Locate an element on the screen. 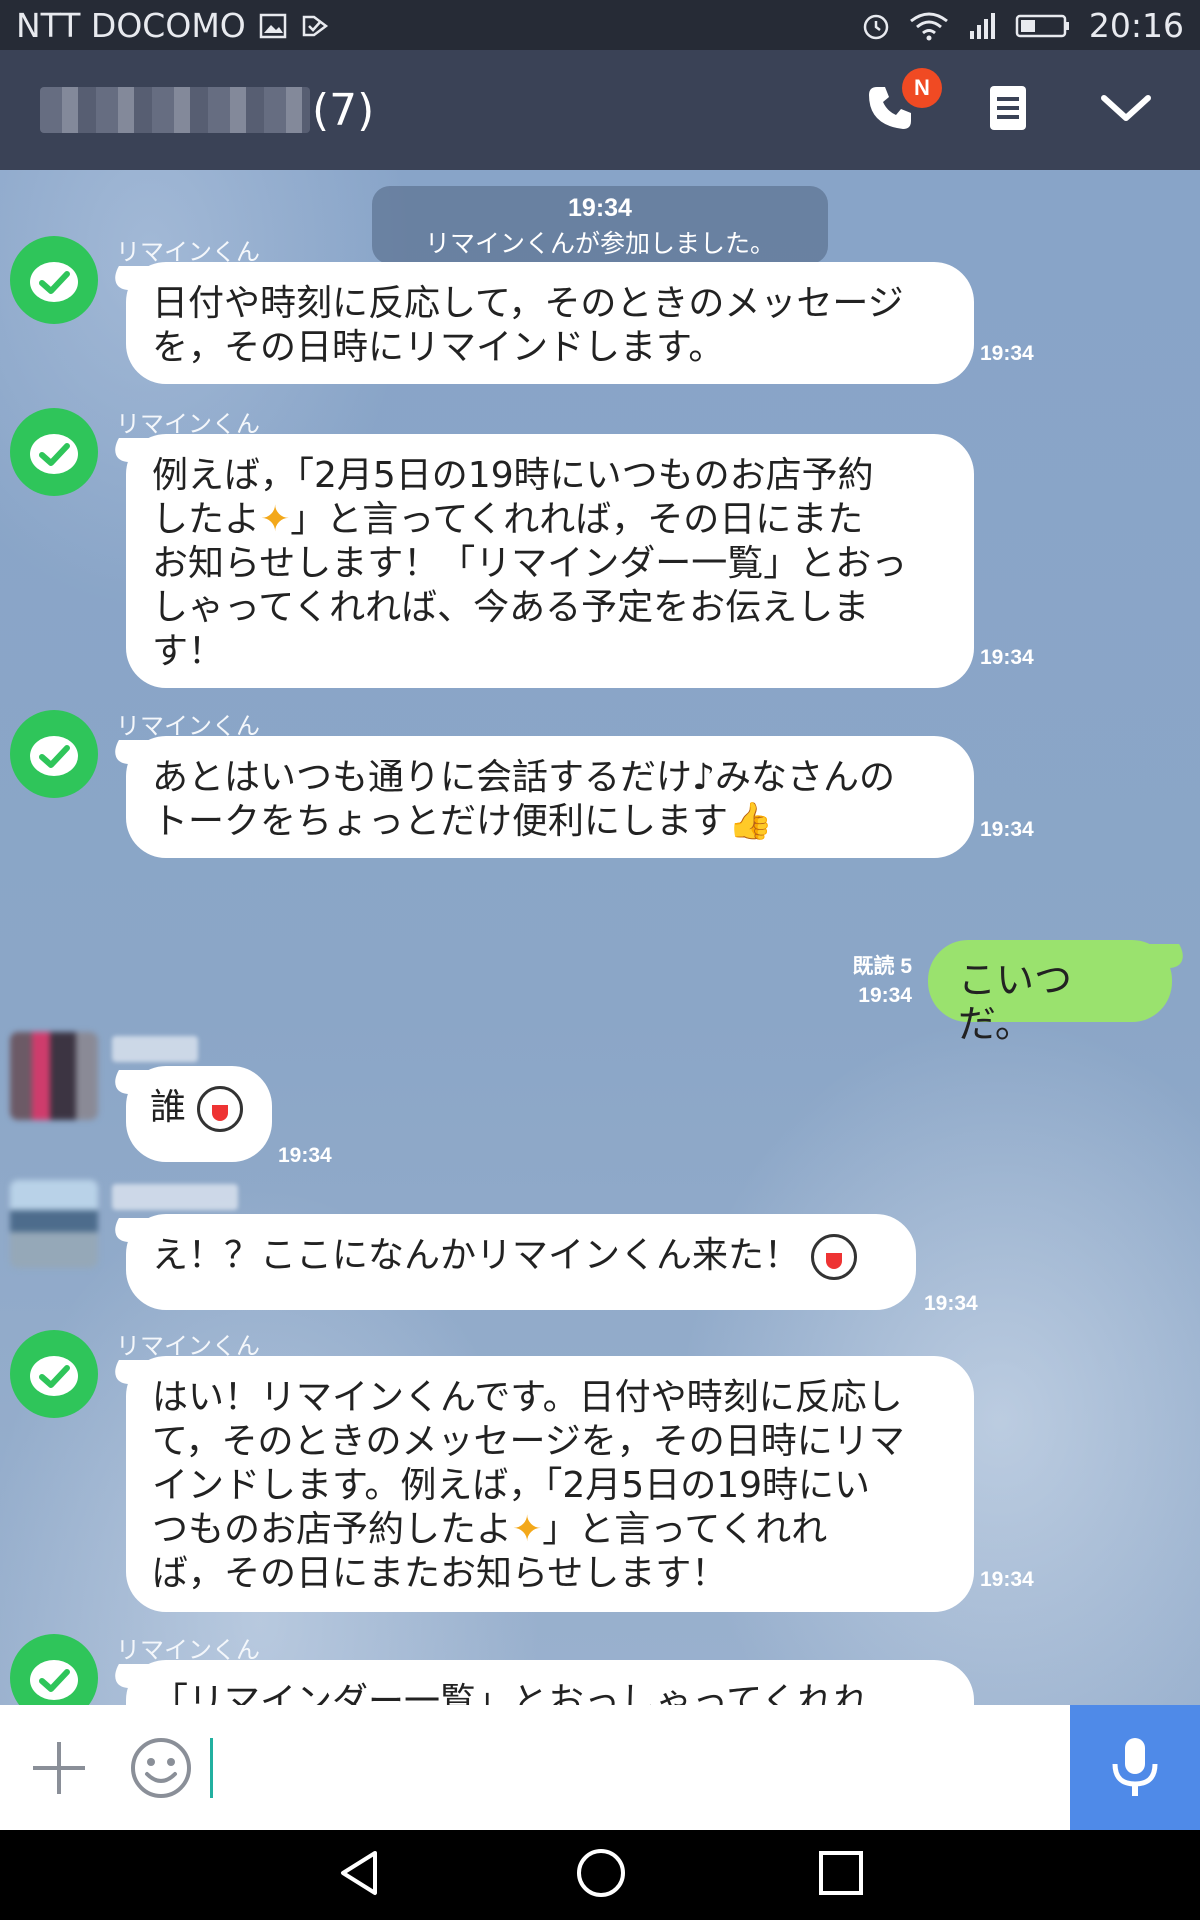  chevron-down-icon is located at coordinates (1126, 110).